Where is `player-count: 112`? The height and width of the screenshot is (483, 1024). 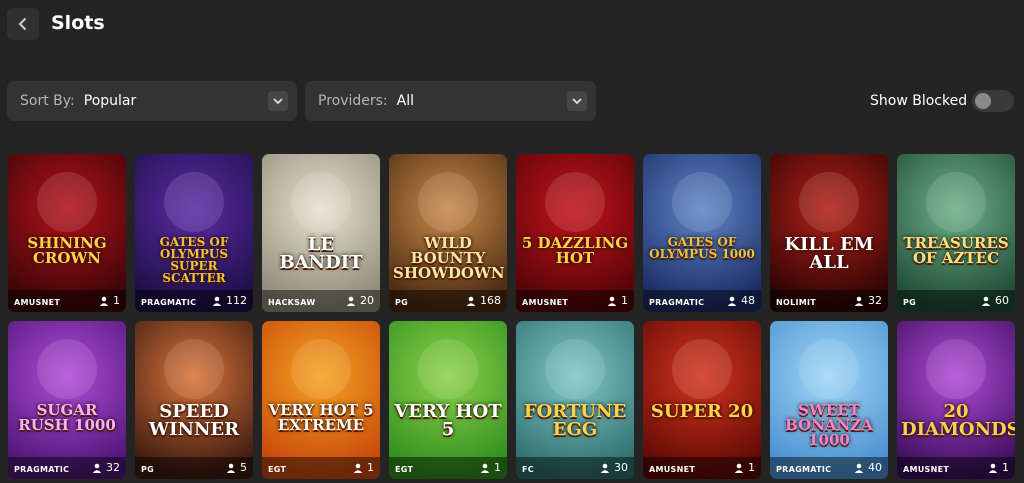
player-count: 112 is located at coordinates (229, 300).